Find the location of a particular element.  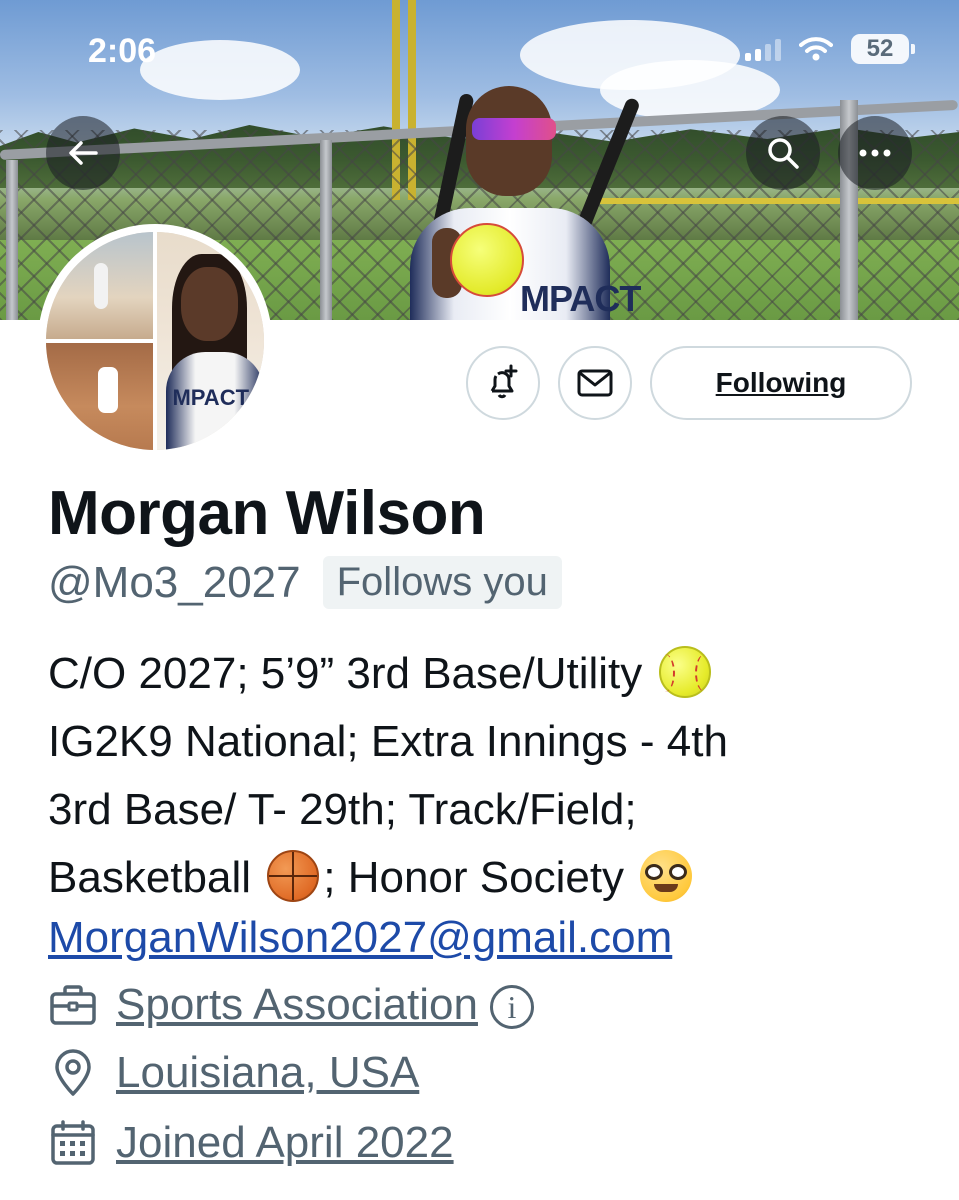

bio-line: Basketball ; Honor Society is located at coordinates (488, 878).